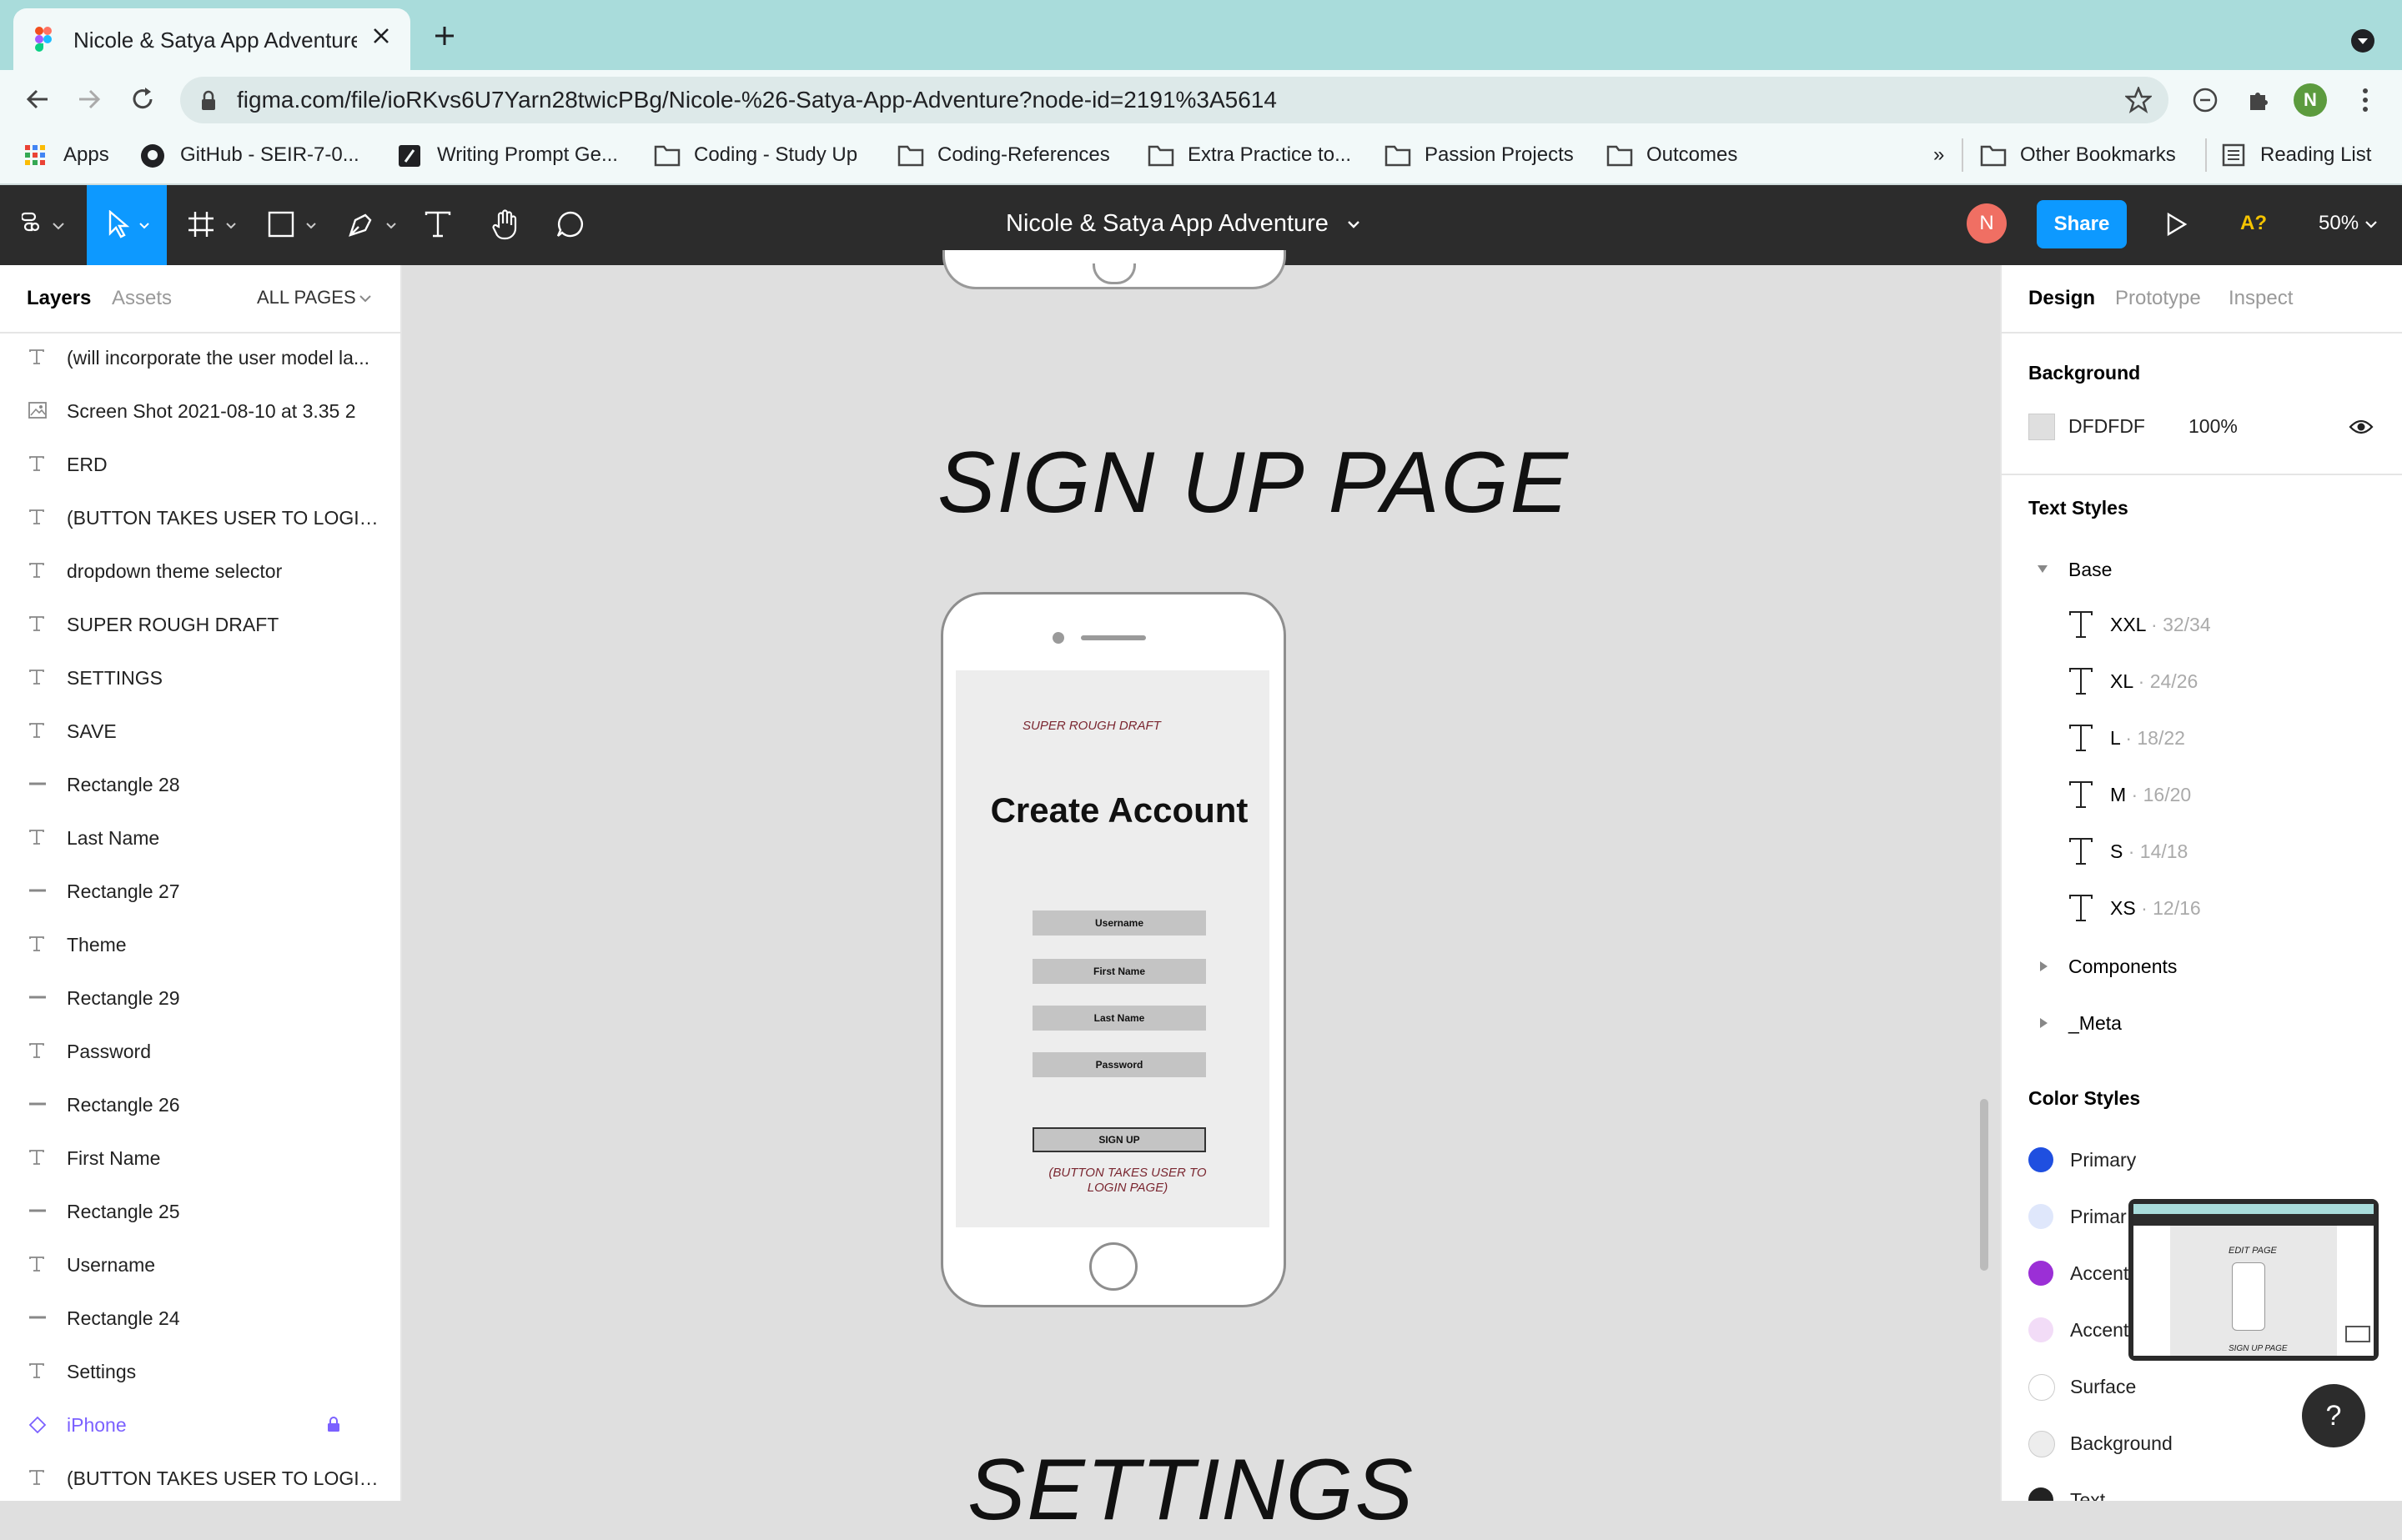 The image size is (2402, 1540). What do you see at coordinates (200, 1426) in the screenshot?
I see `layer-row: iPhone` at bounding box center [200, 1426].